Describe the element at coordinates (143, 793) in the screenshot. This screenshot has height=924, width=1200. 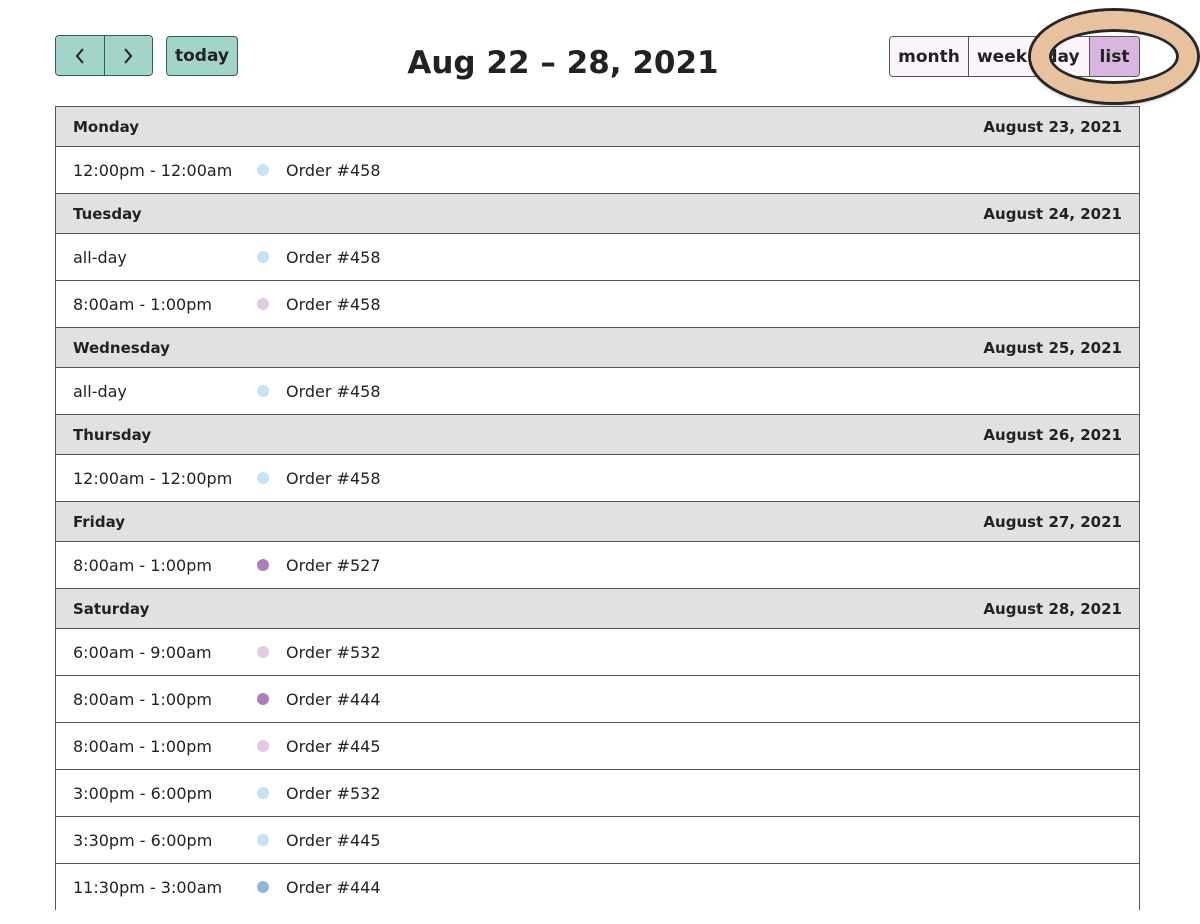
I see `event-time: 3:00pm - 6:00pm` at that location.